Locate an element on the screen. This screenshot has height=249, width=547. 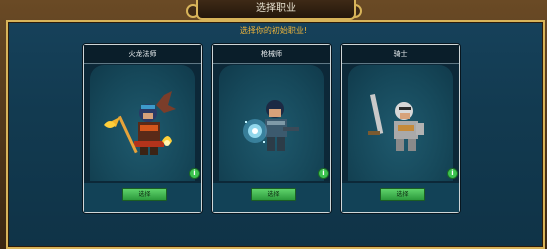
class-name: 骑士 is located at coordinates (400, 54).